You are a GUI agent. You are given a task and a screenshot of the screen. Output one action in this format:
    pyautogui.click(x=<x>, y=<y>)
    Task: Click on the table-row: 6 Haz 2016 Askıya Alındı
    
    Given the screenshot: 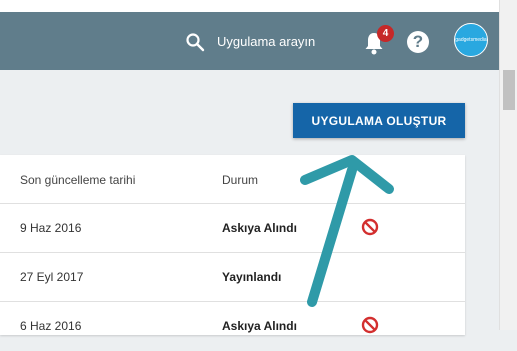 What is the action you would take?
    pyautogui.click(x=232, y=326)
    